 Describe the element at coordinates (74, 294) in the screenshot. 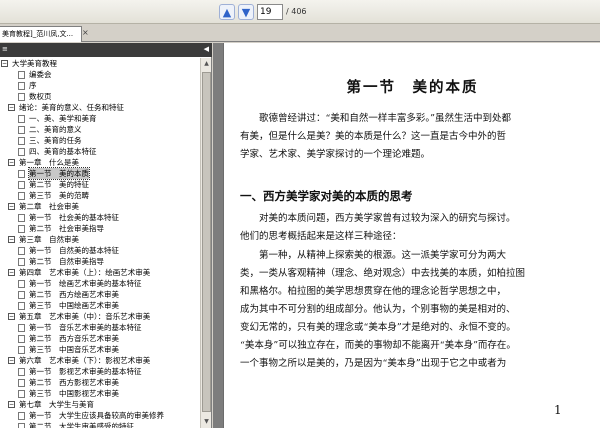

I see `bookmark-label: 第二节 西方绘画艺术审美` at that location.